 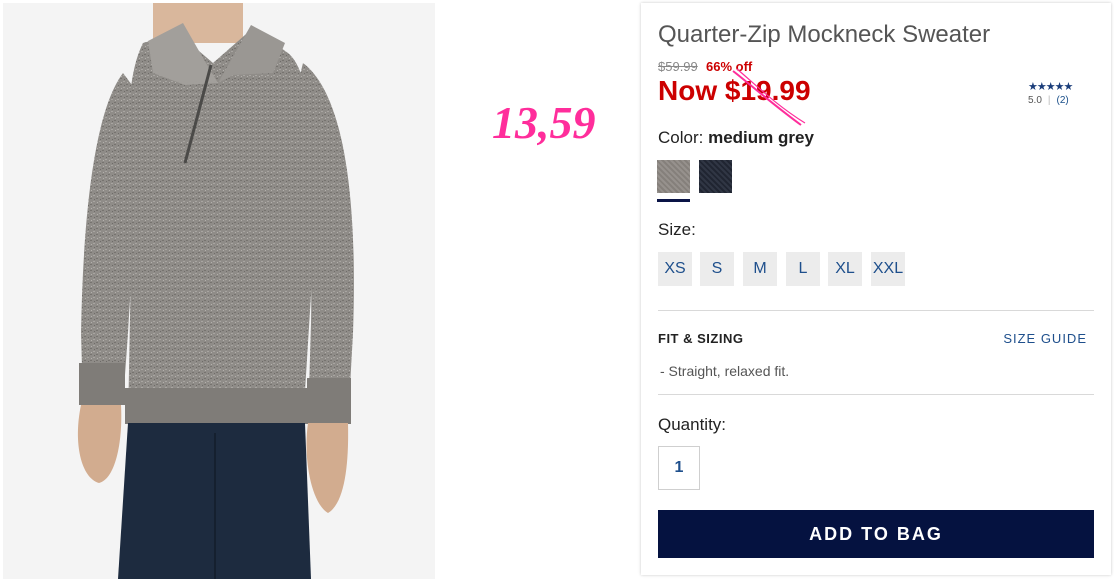 What do you see at coordinates (1063, 100) in the screenshot?
I see `review-count-link: (2)` at bounding box center [1063, 100].